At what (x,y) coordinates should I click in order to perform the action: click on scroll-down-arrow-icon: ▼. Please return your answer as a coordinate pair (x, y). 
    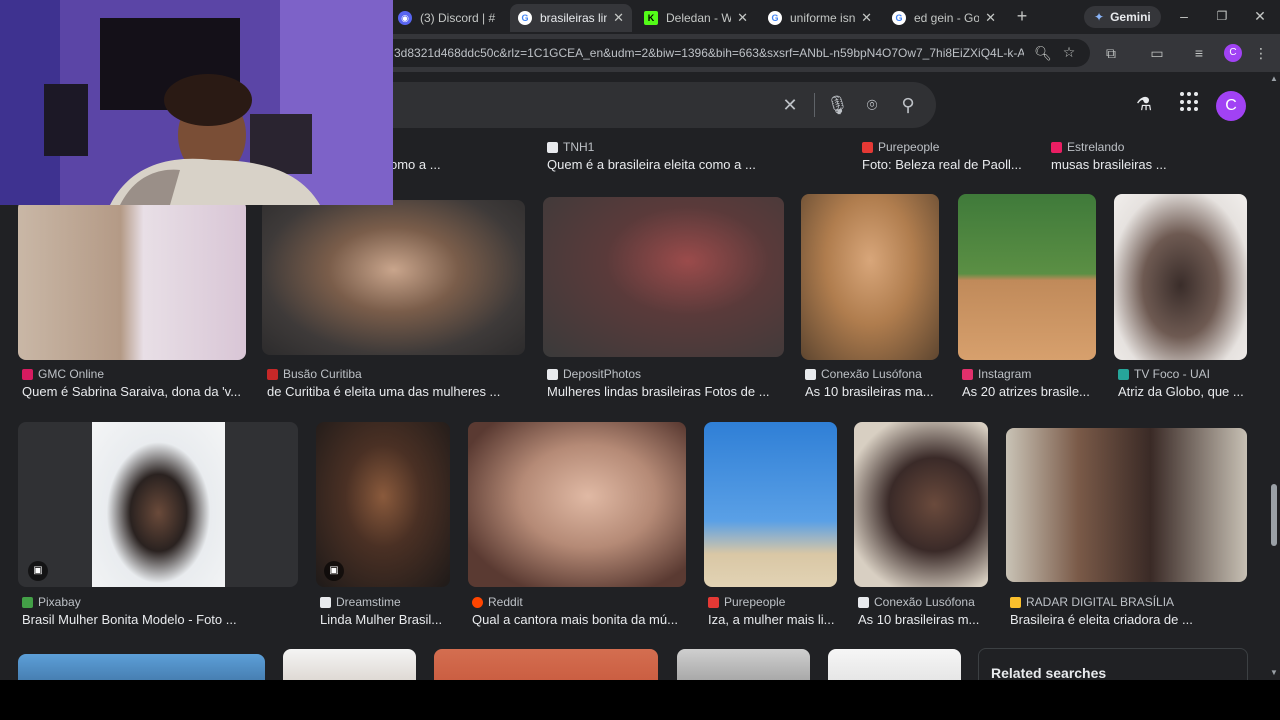
    Looking at the image, I should click on (1274, 672).